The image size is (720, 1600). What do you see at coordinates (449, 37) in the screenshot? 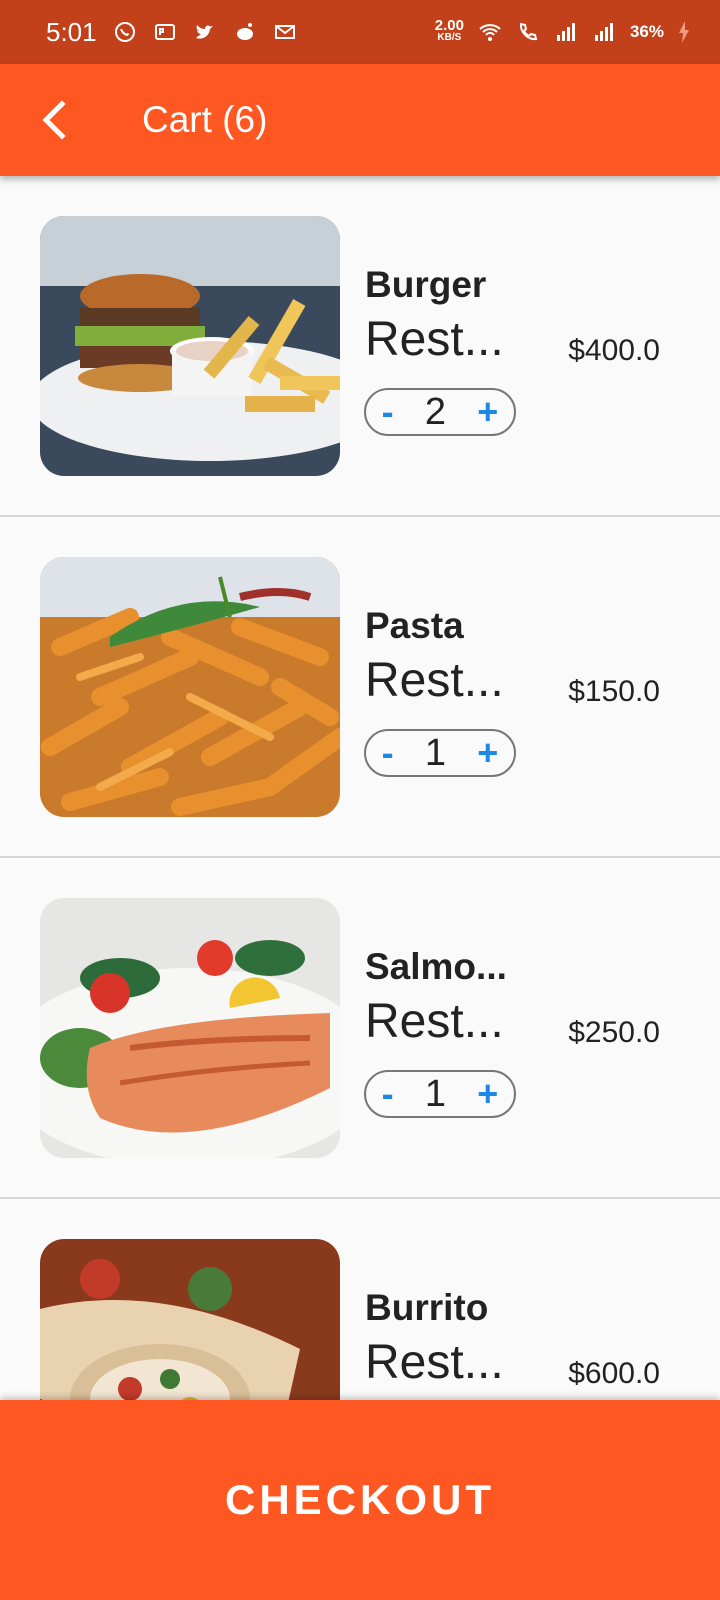
I see `net-speed-unit: KB/S` at bounding box center [449, 37].